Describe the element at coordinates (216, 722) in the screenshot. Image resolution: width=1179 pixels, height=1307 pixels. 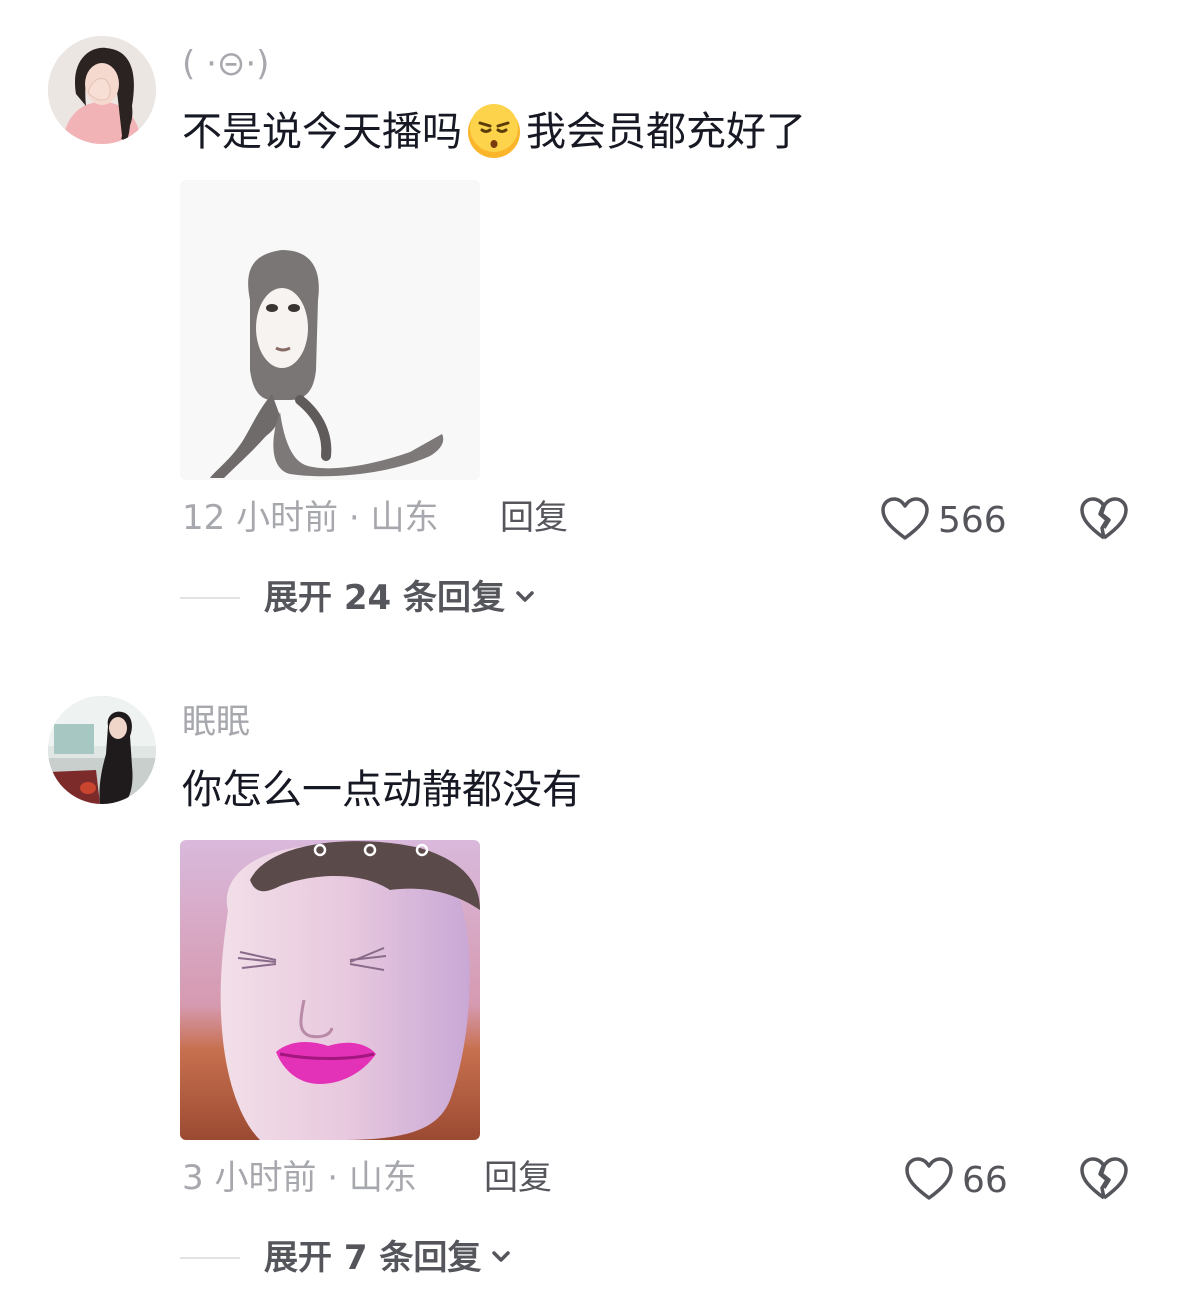
I see `comment-username: 眠眠` at that location.